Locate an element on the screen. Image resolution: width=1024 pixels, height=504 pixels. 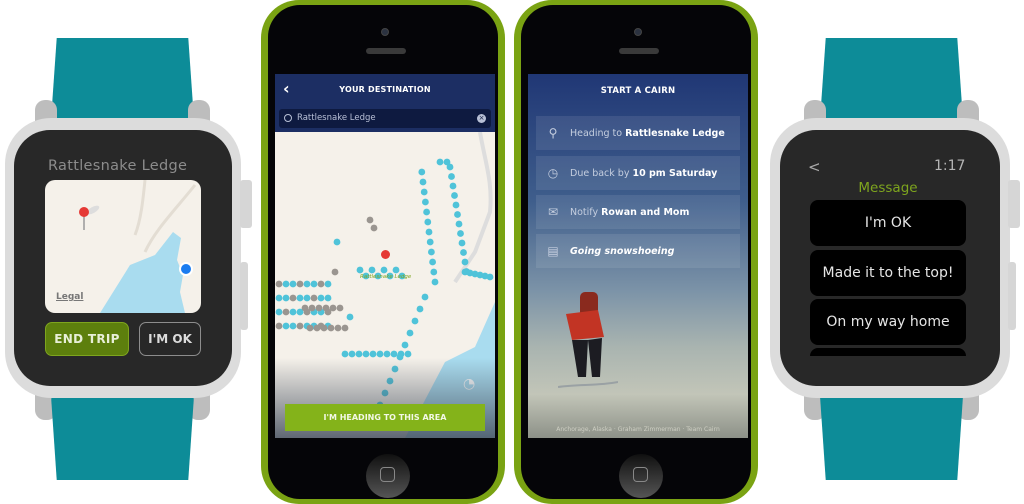
location-pin-icon: ⚲ is located at coordinates (553, 133).